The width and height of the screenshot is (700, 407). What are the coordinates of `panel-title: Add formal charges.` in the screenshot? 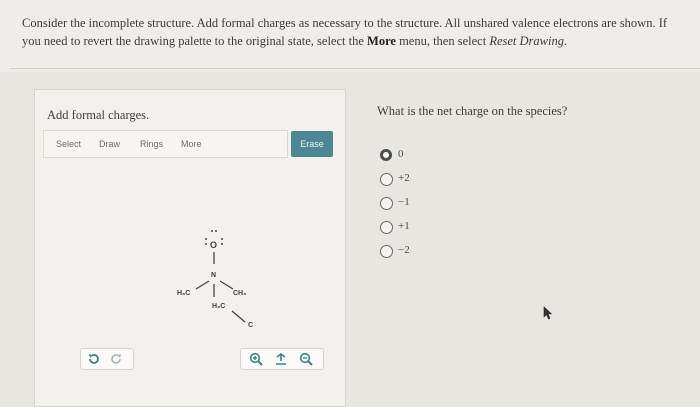 It's located at (98, 115).